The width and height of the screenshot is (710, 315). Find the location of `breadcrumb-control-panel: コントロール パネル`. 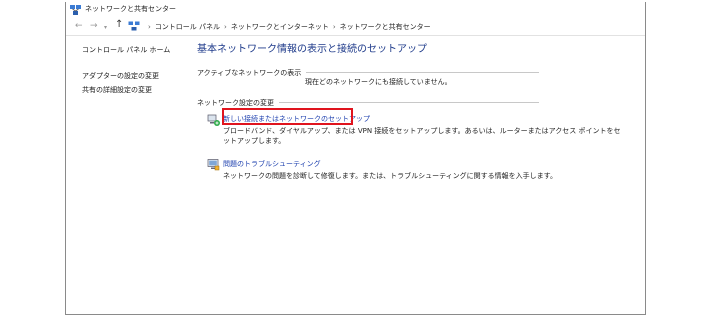

breadcrumb-control-panel: コントロール パネル is located at coordinates (187, 27).